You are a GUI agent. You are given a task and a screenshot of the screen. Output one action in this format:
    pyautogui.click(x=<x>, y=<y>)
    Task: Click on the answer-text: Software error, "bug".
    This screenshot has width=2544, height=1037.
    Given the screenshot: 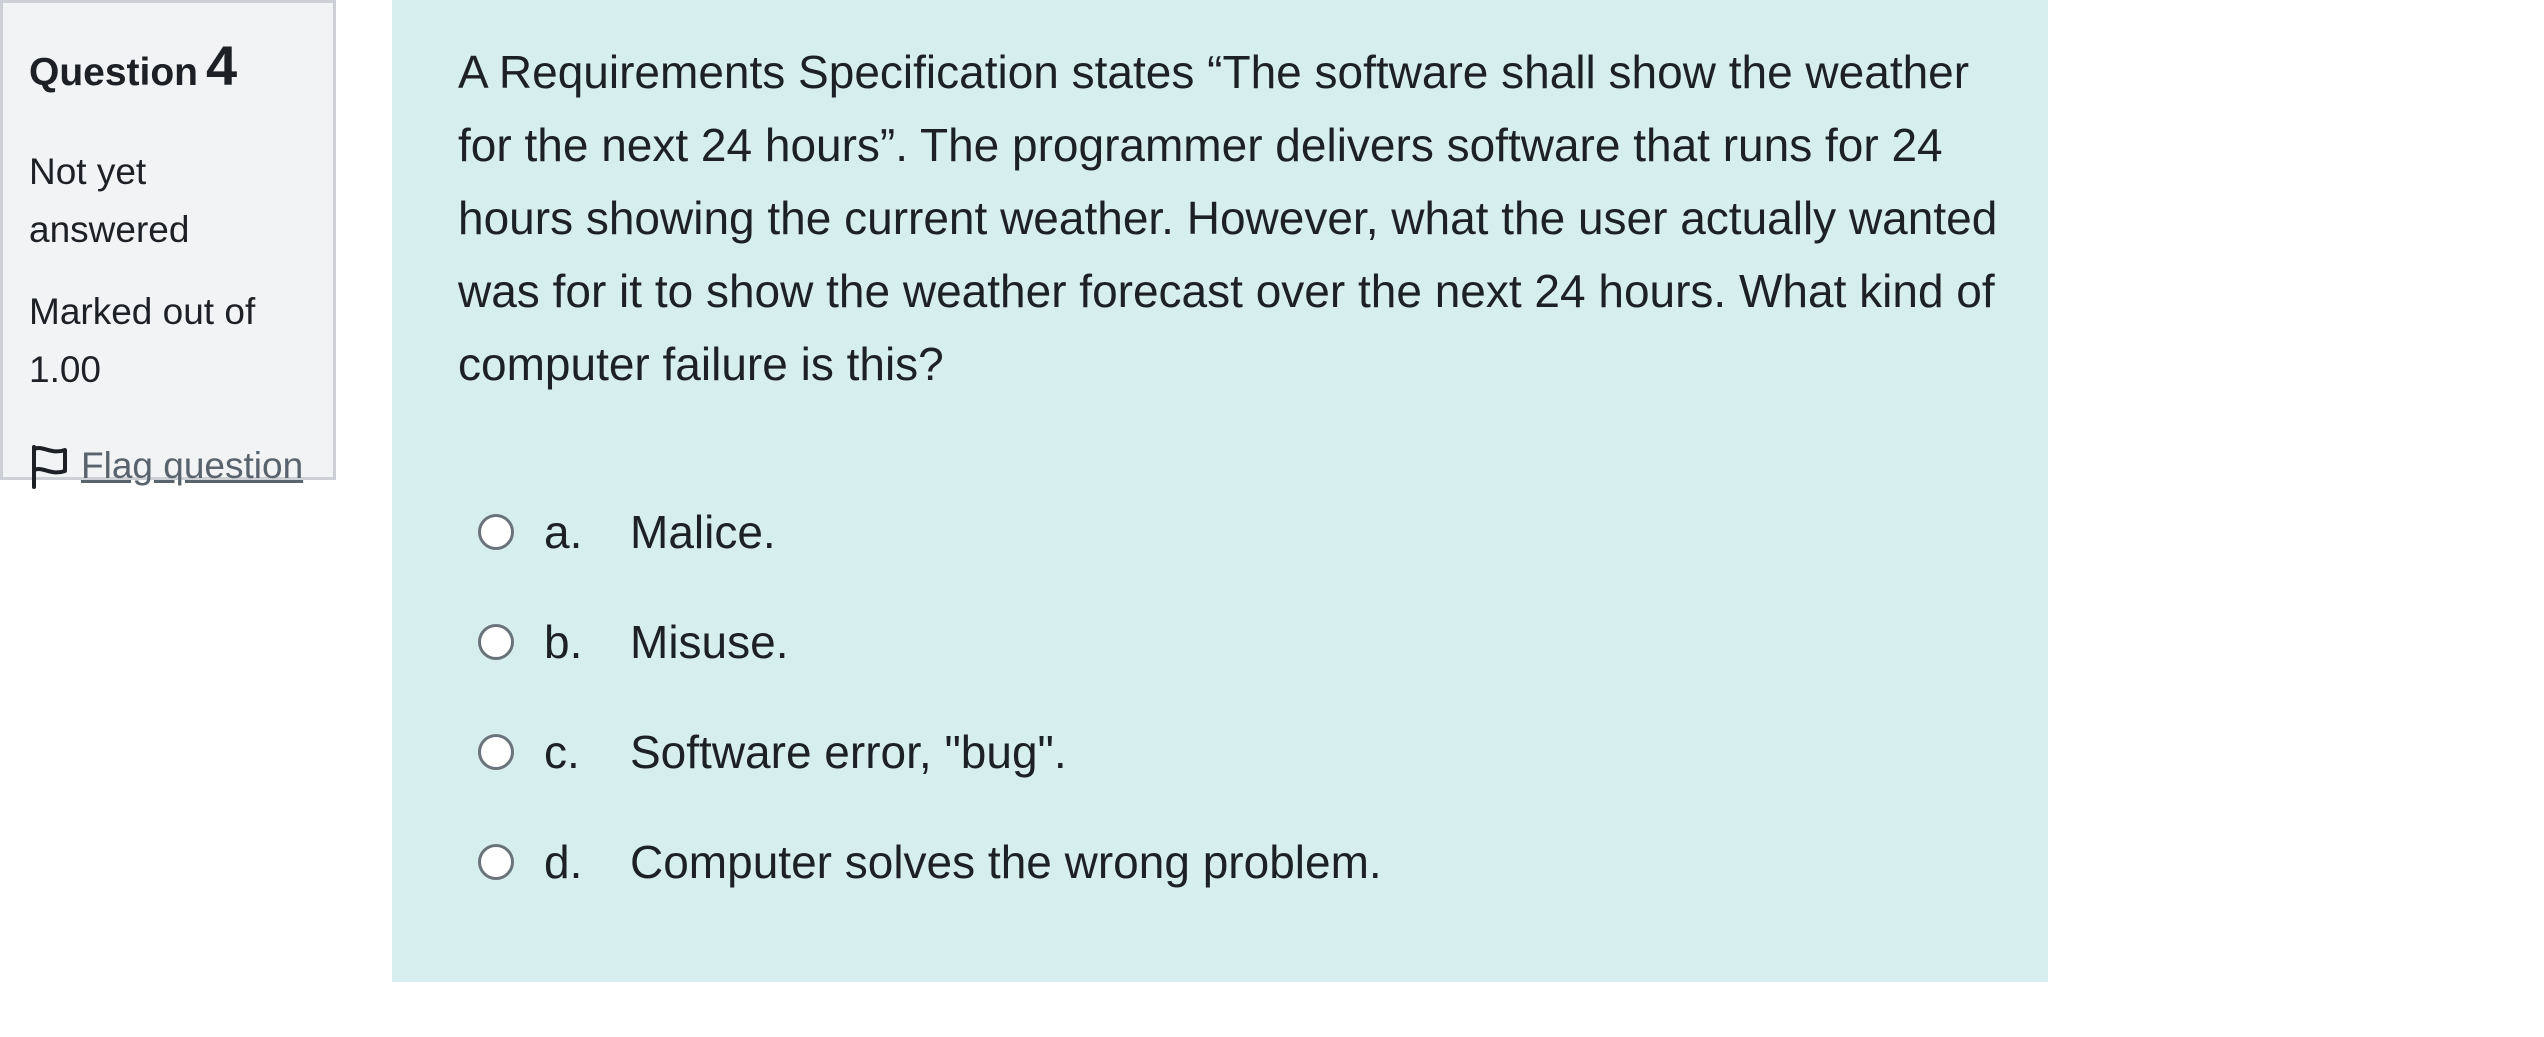 What is the action you would take?
    pyautogui.click(x=848, y=752)
    